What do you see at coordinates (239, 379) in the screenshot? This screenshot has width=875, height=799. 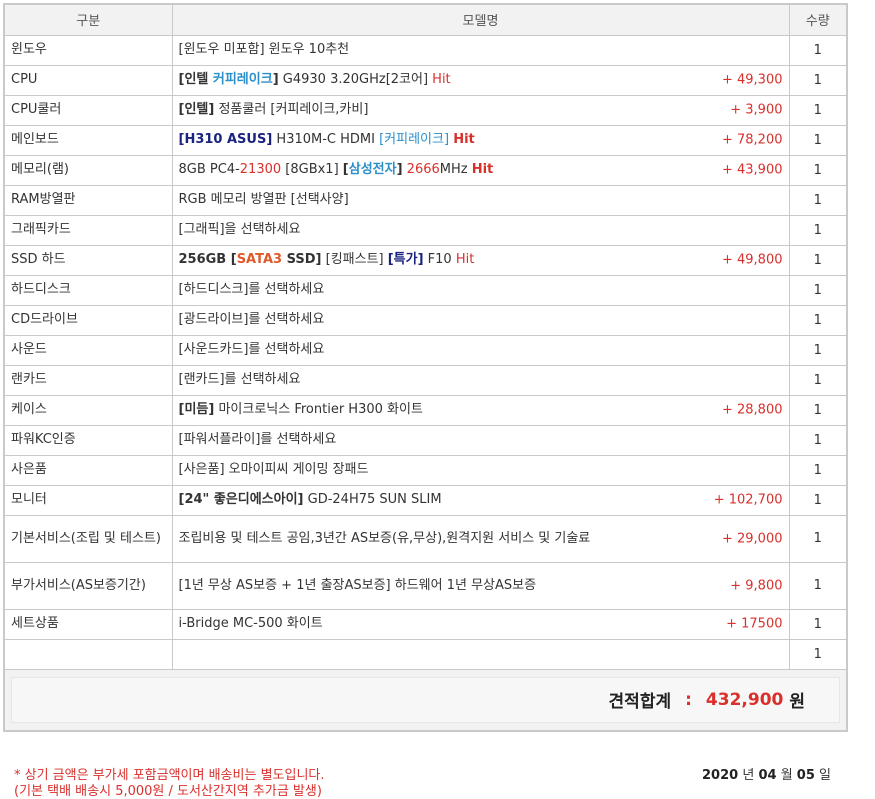 I see `model-text-part: [랜카드]를 선택하세요` at bounding box center [239, 379].